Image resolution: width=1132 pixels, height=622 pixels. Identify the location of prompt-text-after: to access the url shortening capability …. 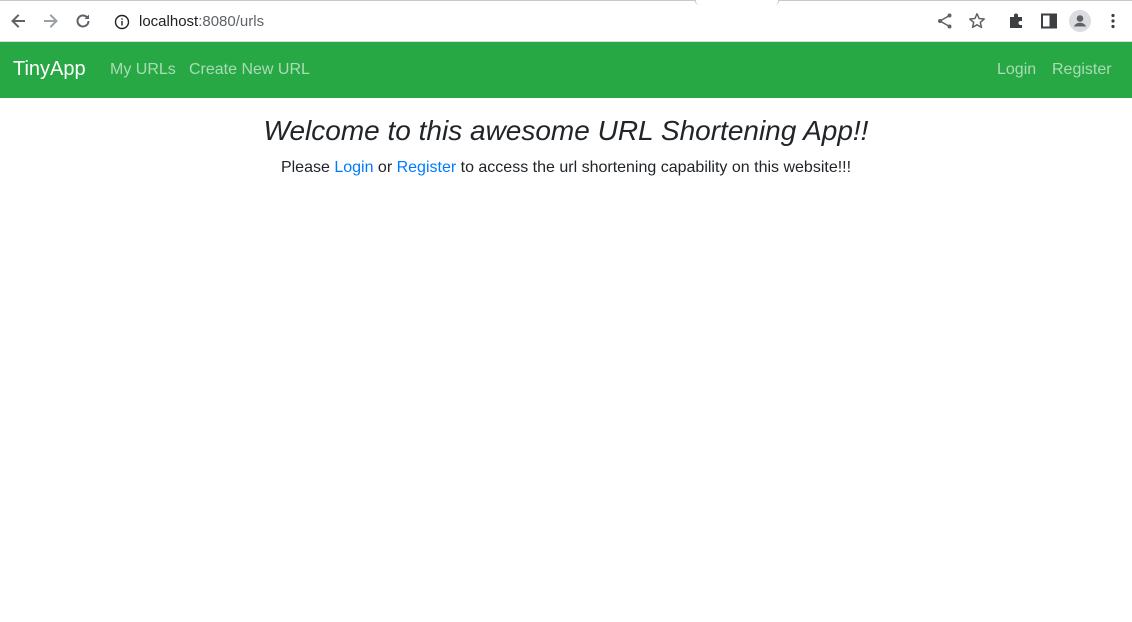
(654, 167).